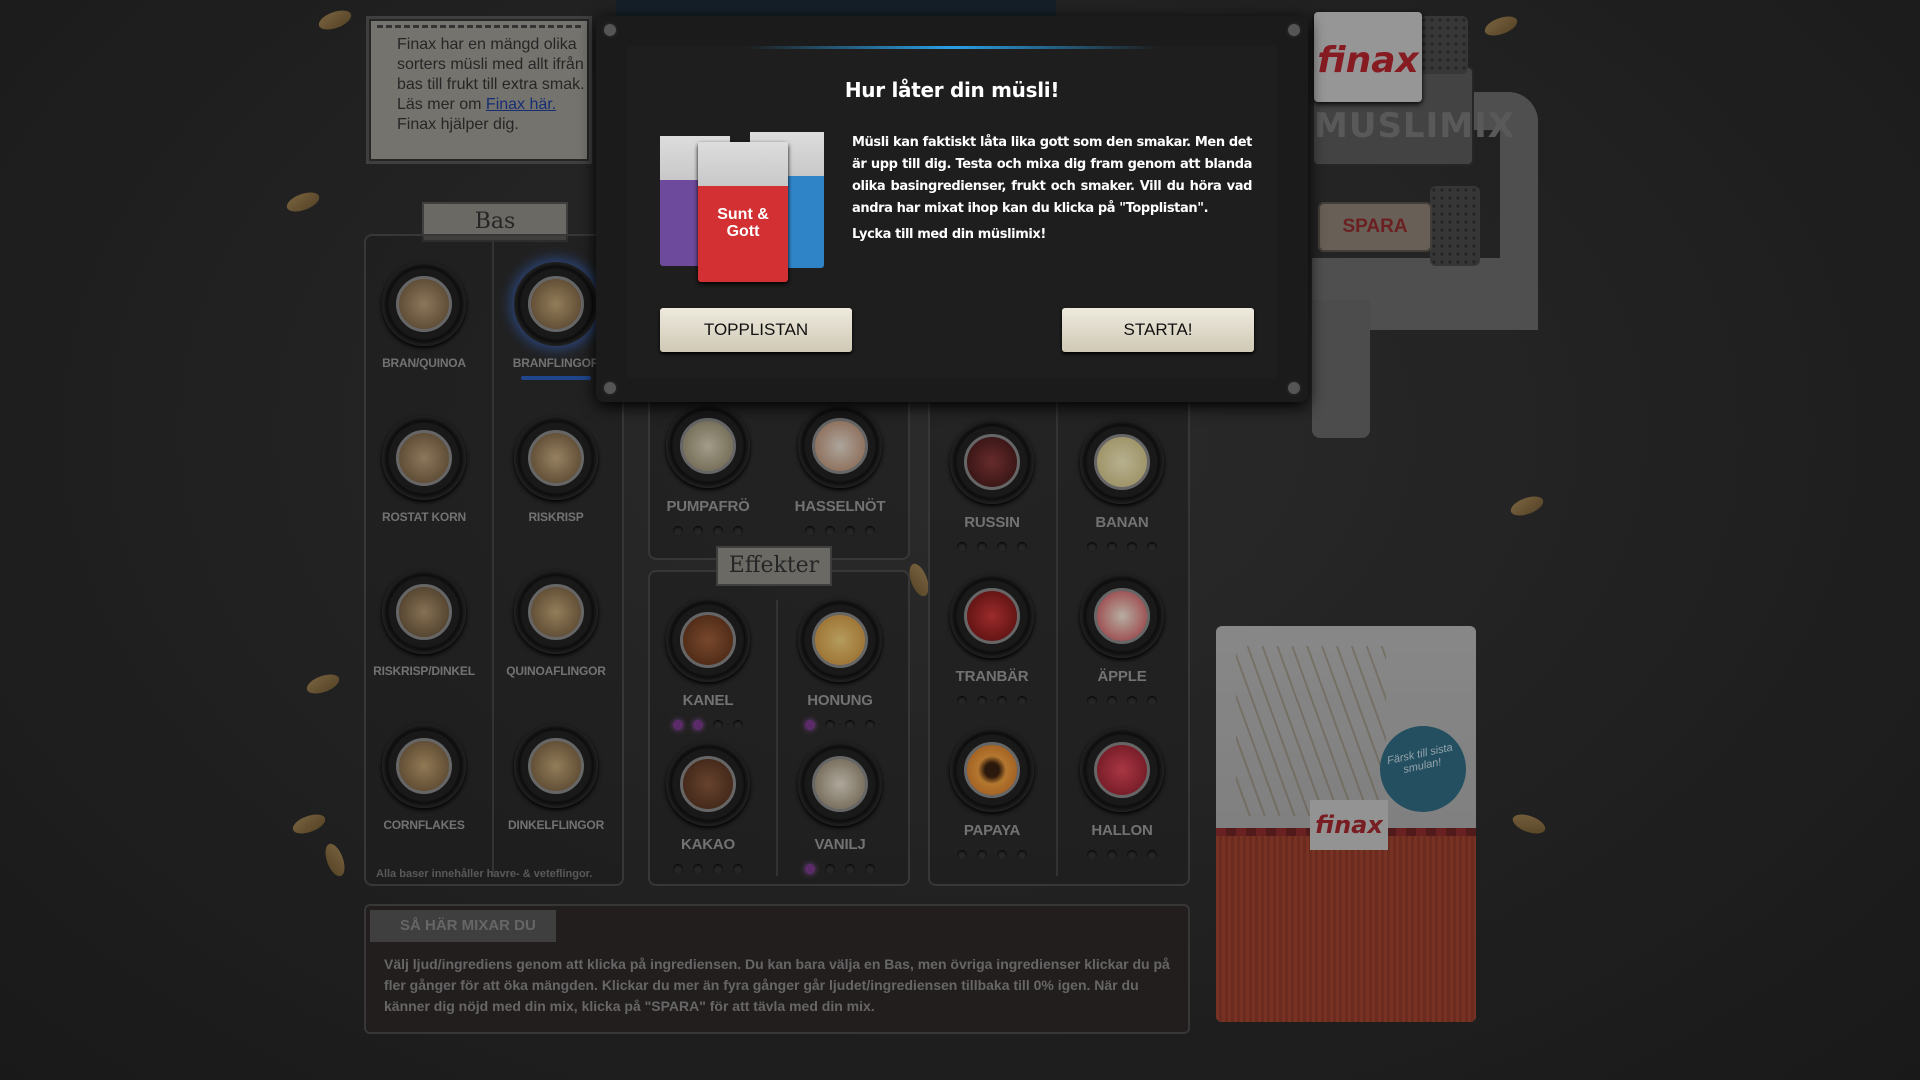  I want to click on dialog-paragraph: Lycka till med din müslimix!, so click(949, 234).